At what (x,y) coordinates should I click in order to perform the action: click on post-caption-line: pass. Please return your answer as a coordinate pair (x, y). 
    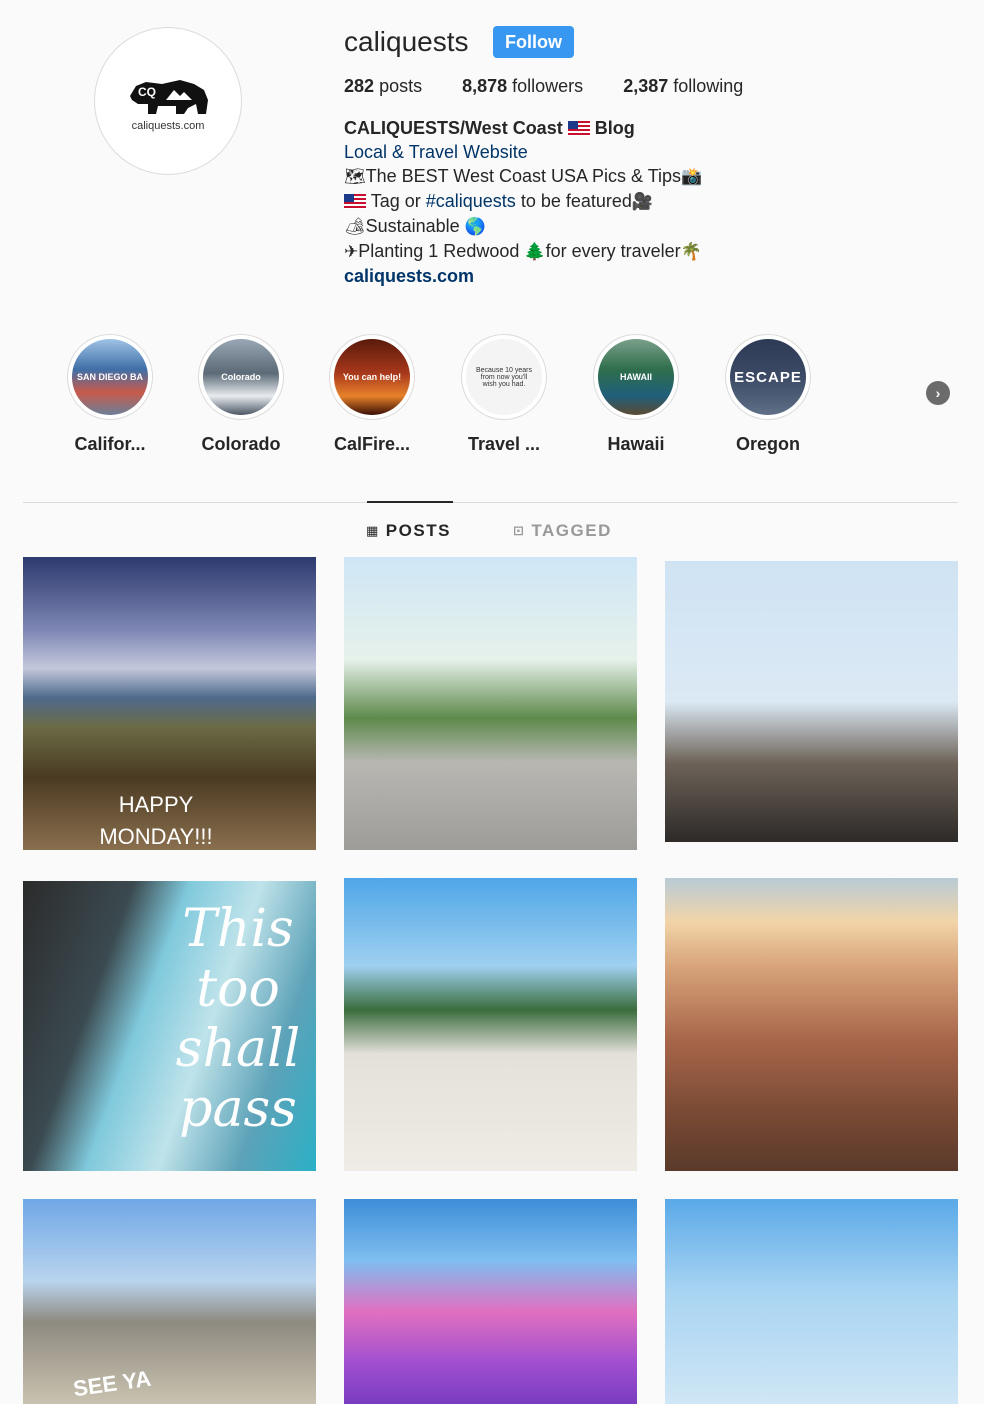
    Looking at the image, I should click on (238, 1109).